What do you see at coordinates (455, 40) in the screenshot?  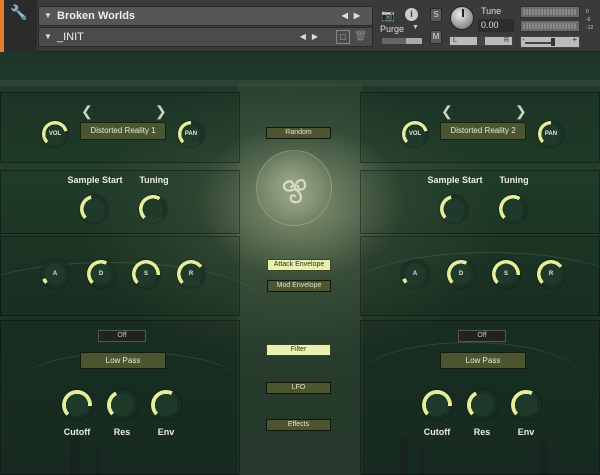 I see `pan-left-label: L` at bounding box center [455, 40].